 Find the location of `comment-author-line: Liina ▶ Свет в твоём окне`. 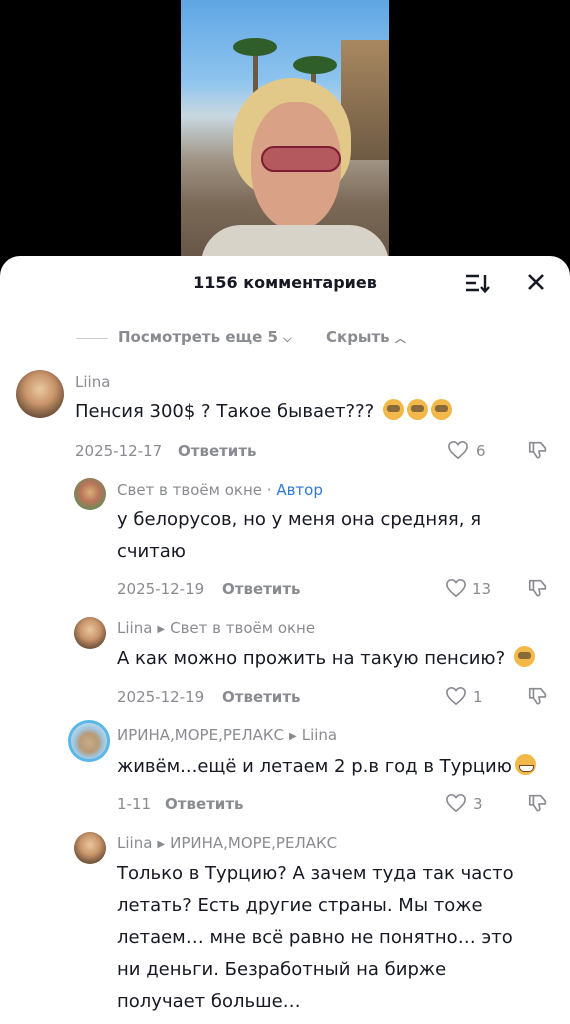

comment-author-line: Liina ▶ Свет в твоём окне is located at coordinates (216, 628).